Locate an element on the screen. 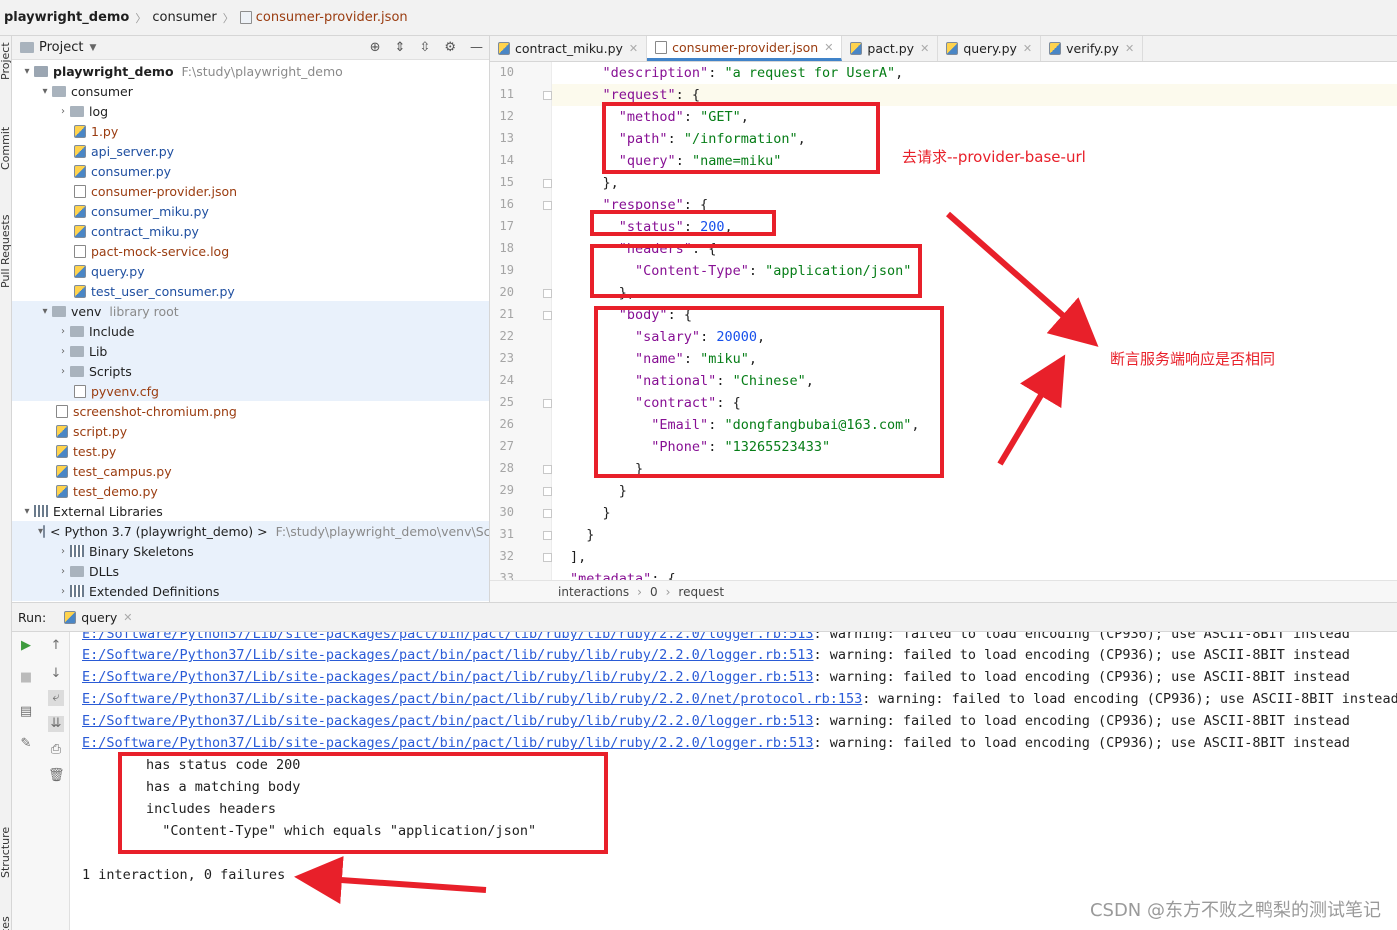 This screenshot has width=1397, height=930. tree-item: consumer_miku.py is located at coordinates (250, 211).